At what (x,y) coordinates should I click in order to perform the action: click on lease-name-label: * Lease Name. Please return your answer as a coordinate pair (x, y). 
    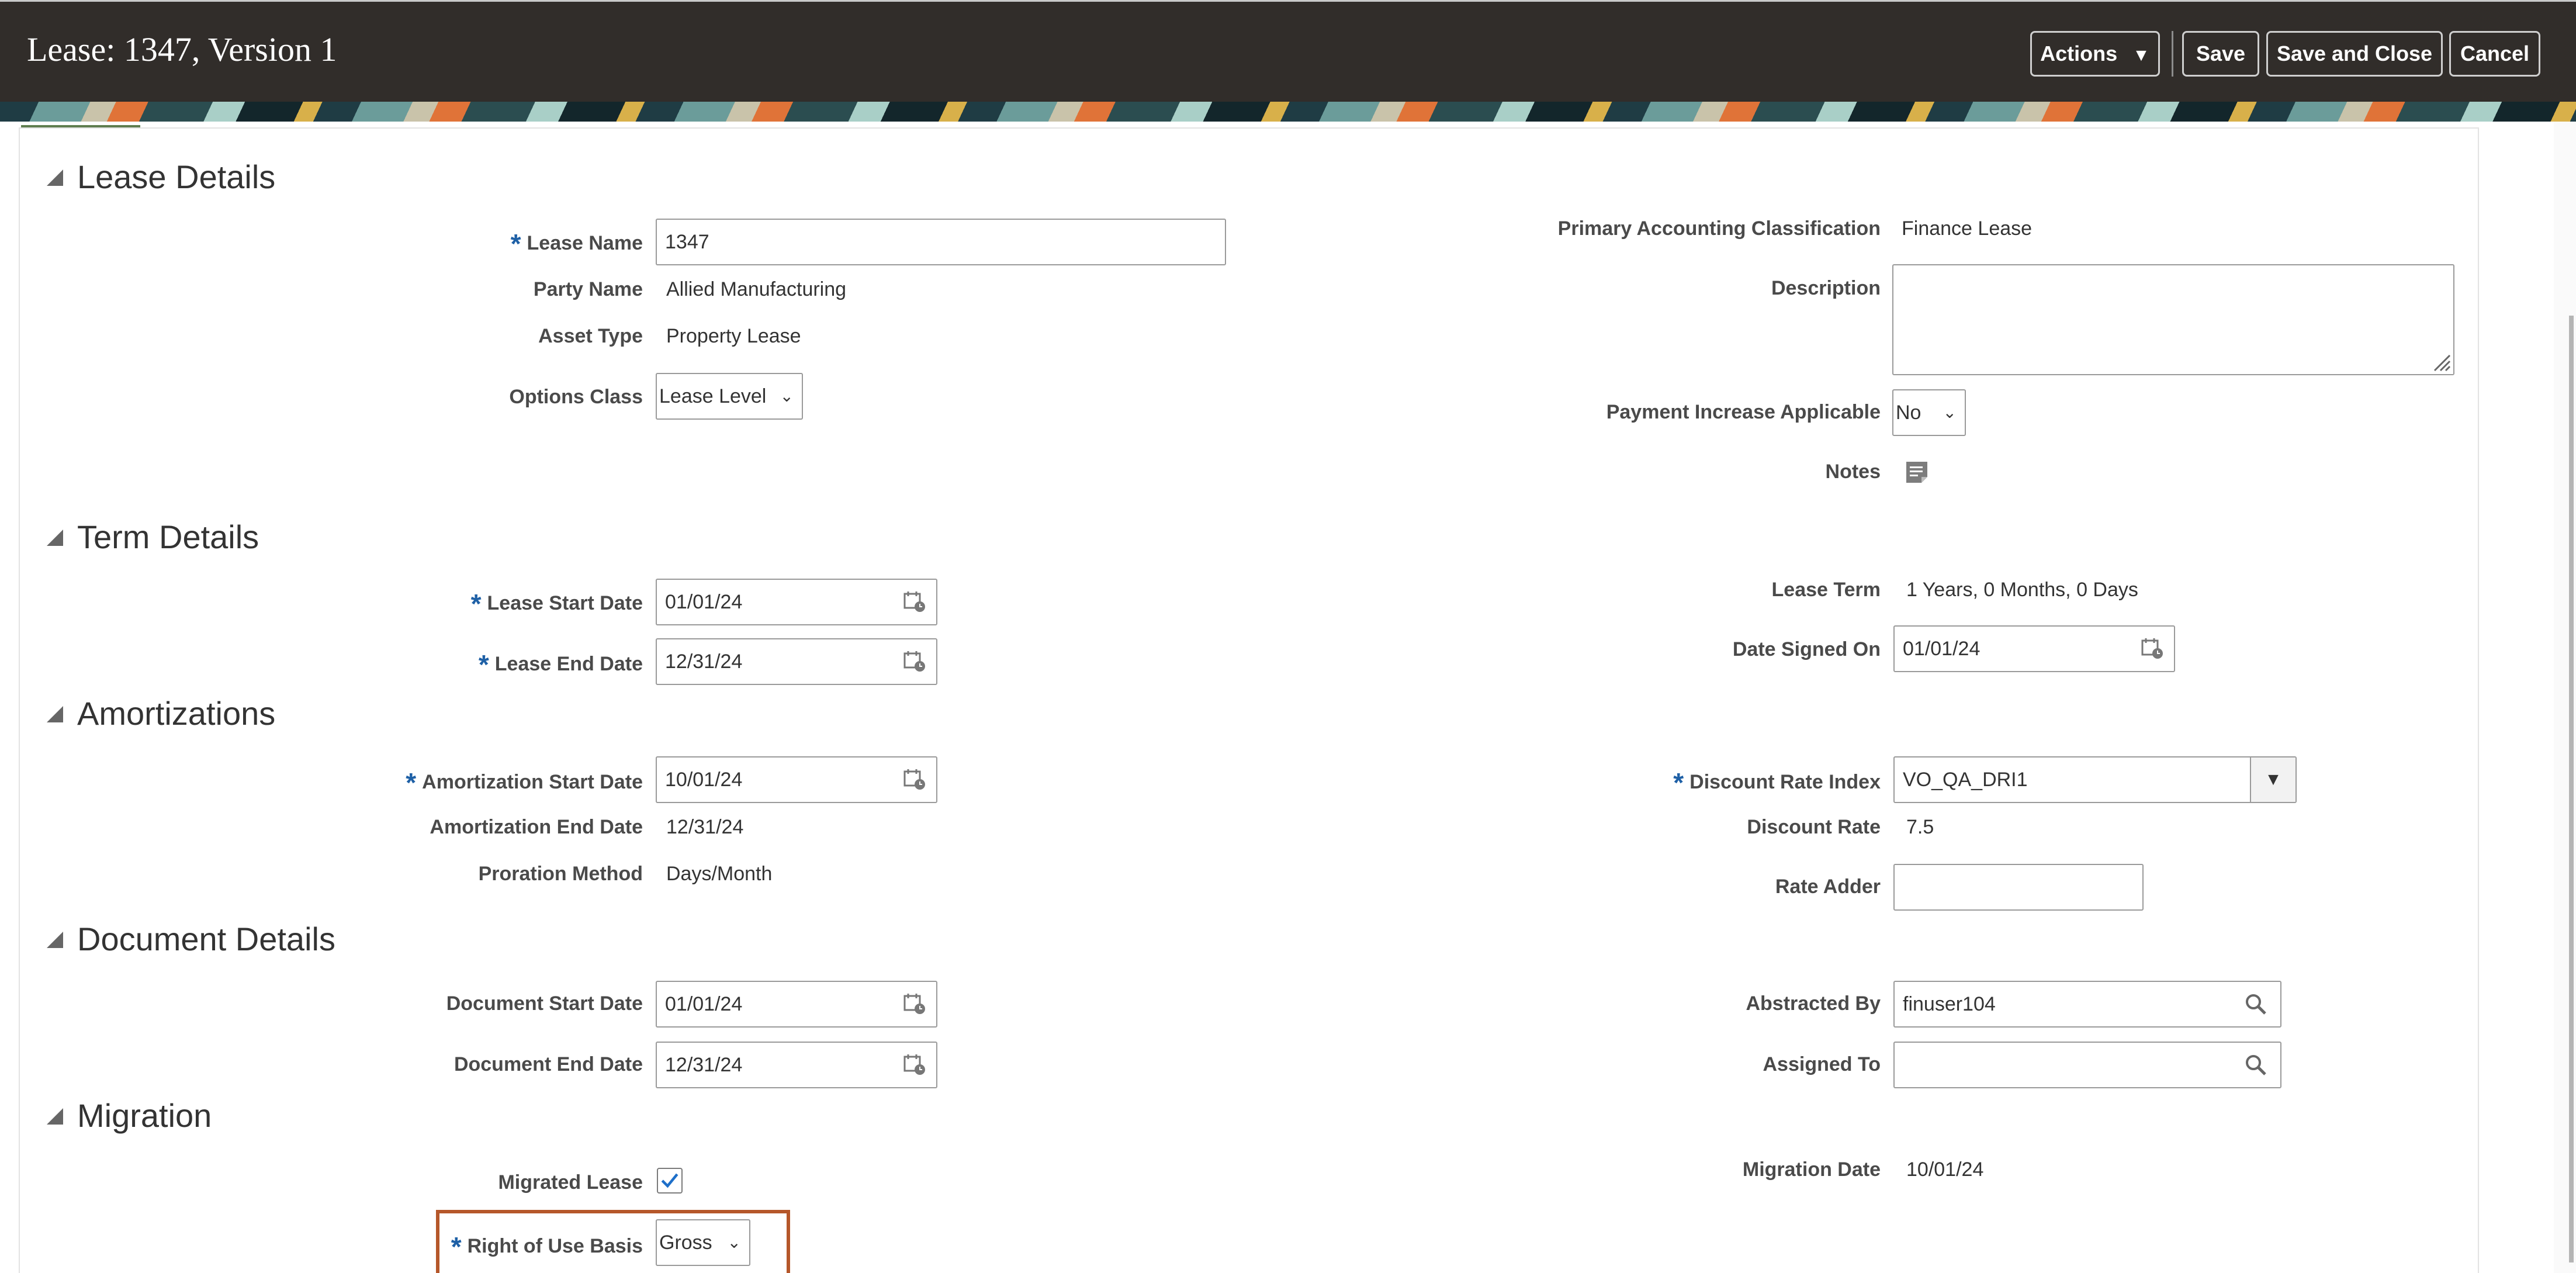
    Looking at the image, I should click on (577, 244).